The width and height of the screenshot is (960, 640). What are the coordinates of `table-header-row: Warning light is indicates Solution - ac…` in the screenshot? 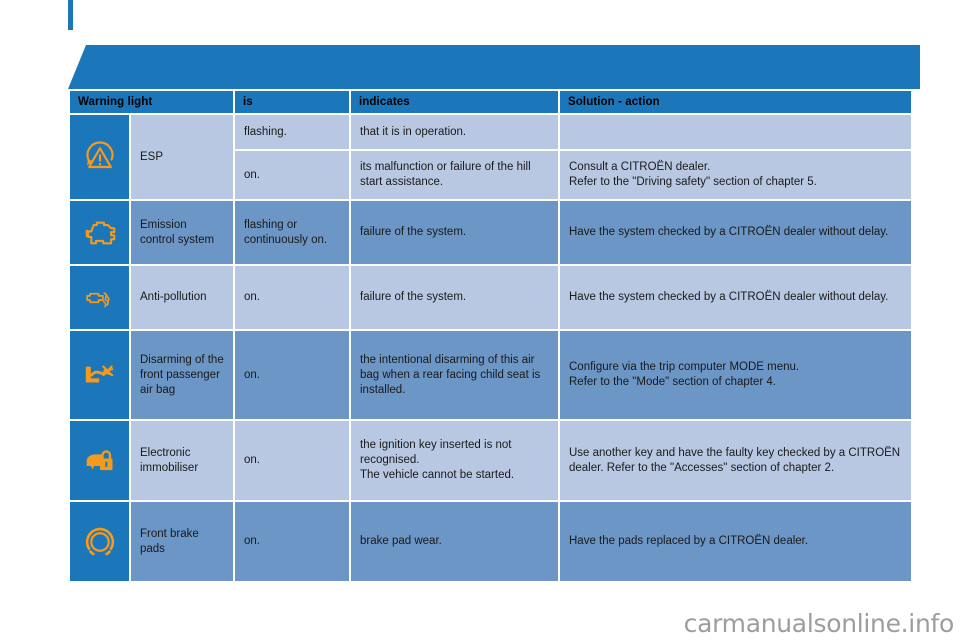 It's located at (490, 102).